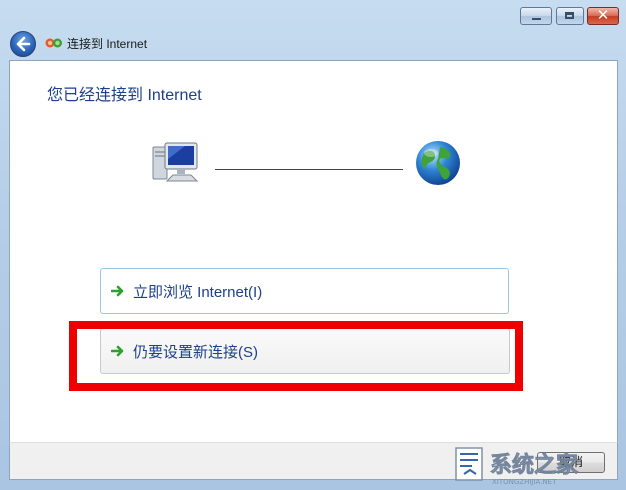 This screenshot has width=626, height=490. I want to click on browse-internet-label: 立即浏览 Internet(I), so click(198, 292).